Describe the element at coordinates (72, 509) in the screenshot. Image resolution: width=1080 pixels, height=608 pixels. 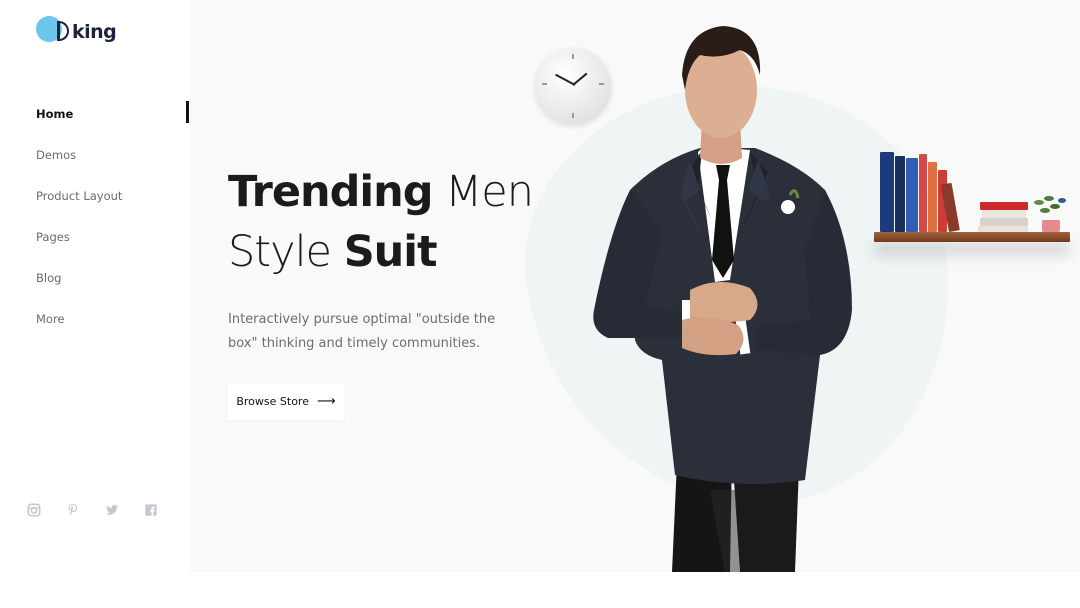
I see `pinterest-icon` at that location.